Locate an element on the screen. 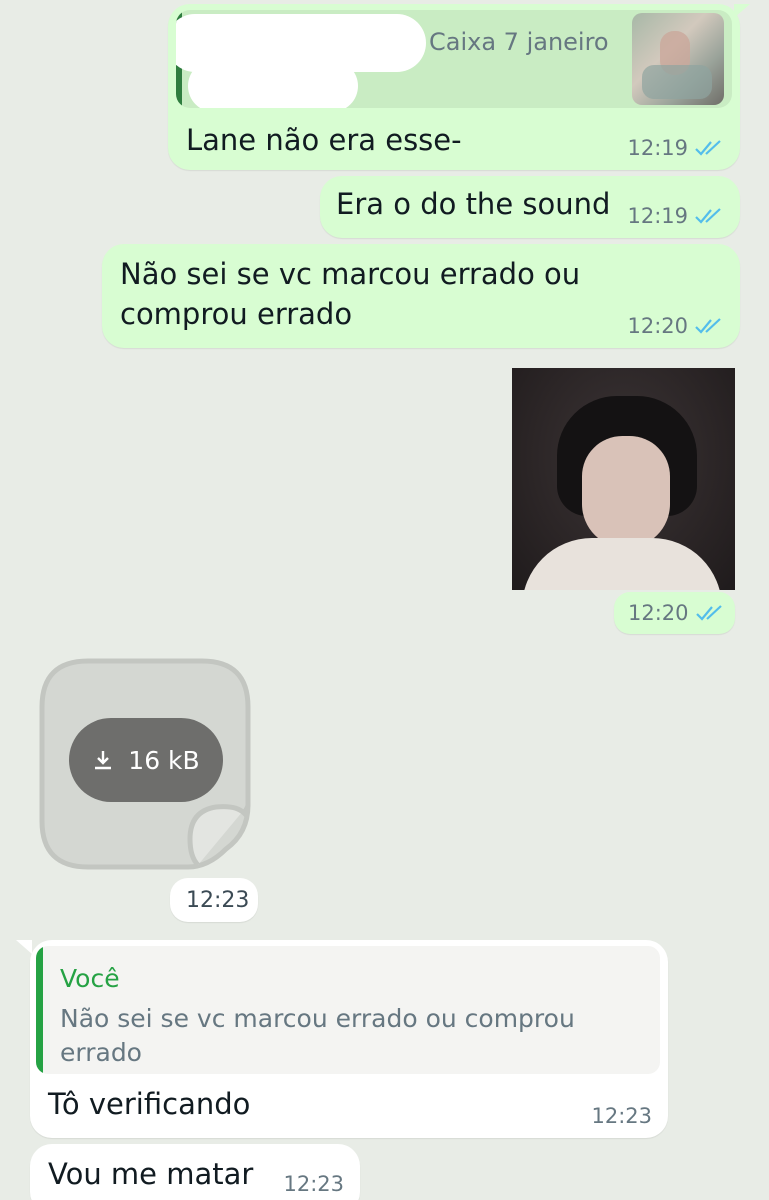 This screenshot has height=1200, width=769. message-text: Lane não era esse- is located at coordinates (324, 140).